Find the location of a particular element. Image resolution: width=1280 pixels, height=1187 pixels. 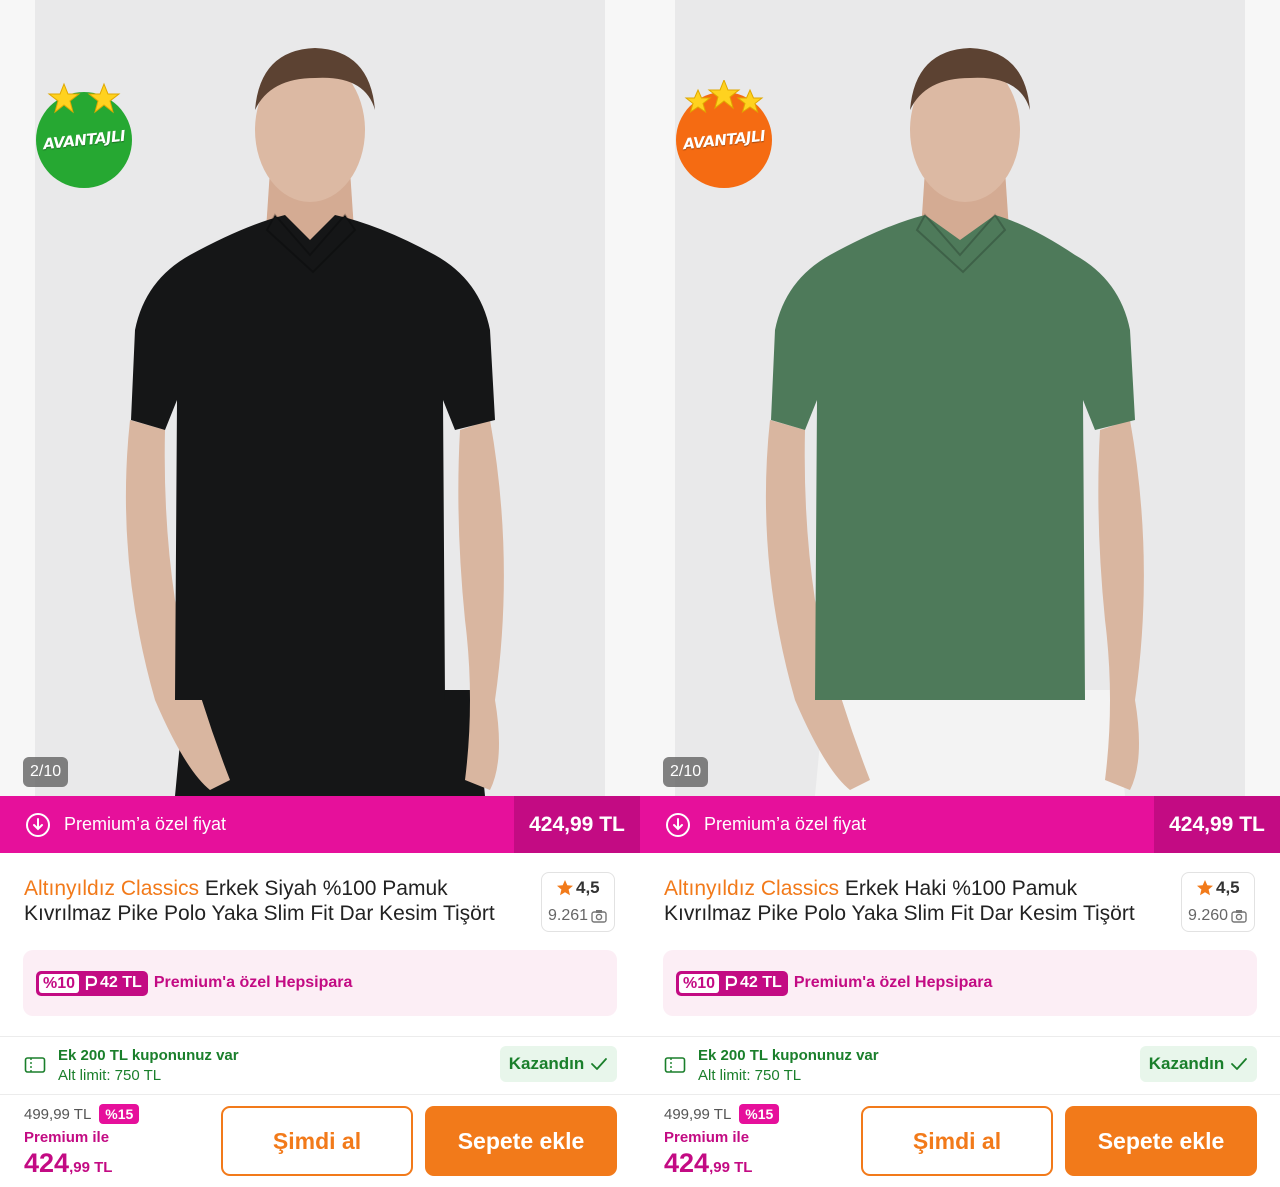

review-count: 9.260 is located at coordinates (1208, 915).